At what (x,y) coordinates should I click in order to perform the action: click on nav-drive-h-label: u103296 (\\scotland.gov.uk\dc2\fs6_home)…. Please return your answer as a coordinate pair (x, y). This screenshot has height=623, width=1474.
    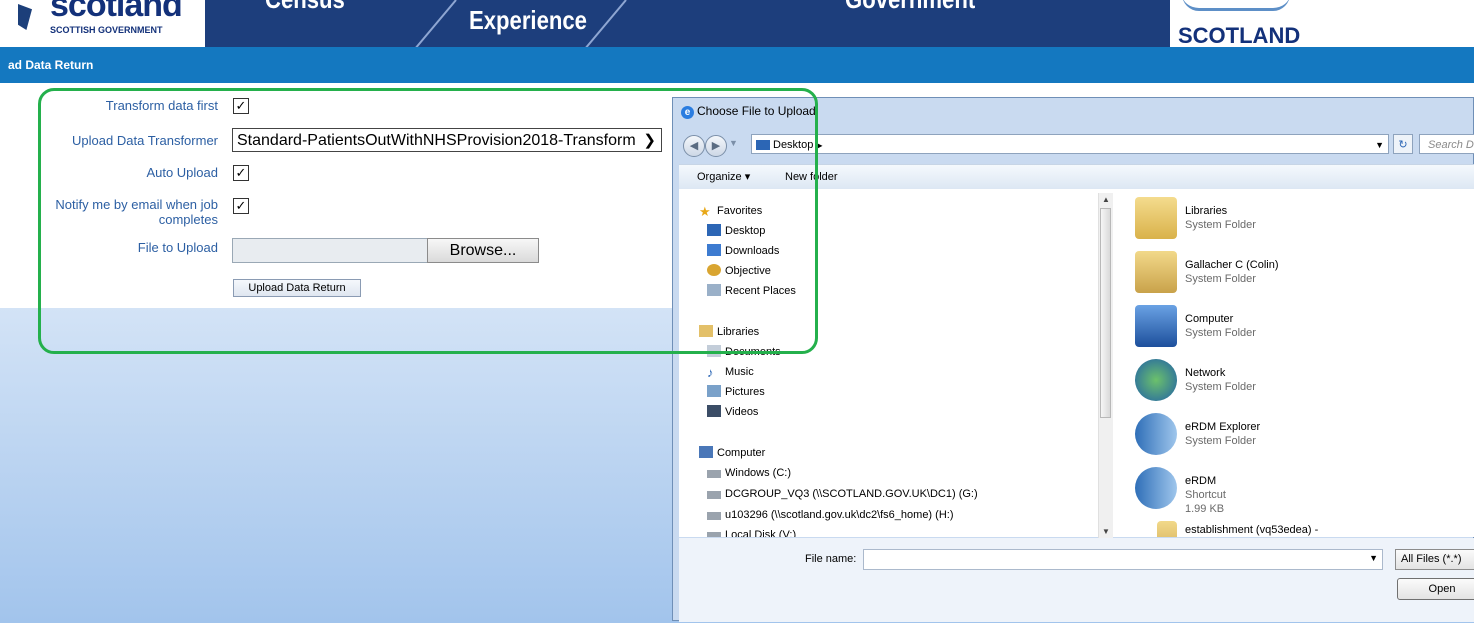
    Looking at the image, I should click on (839, 515).